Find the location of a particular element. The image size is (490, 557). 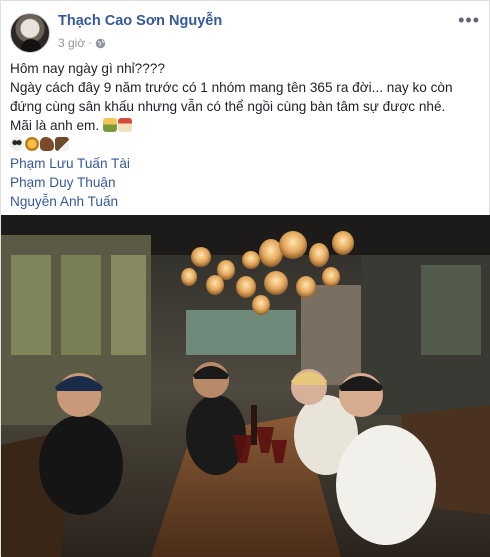

post-header: Thạch Cao Sơn Nguyễn 3 giờ · ••• is located at coordinates (245, 31).